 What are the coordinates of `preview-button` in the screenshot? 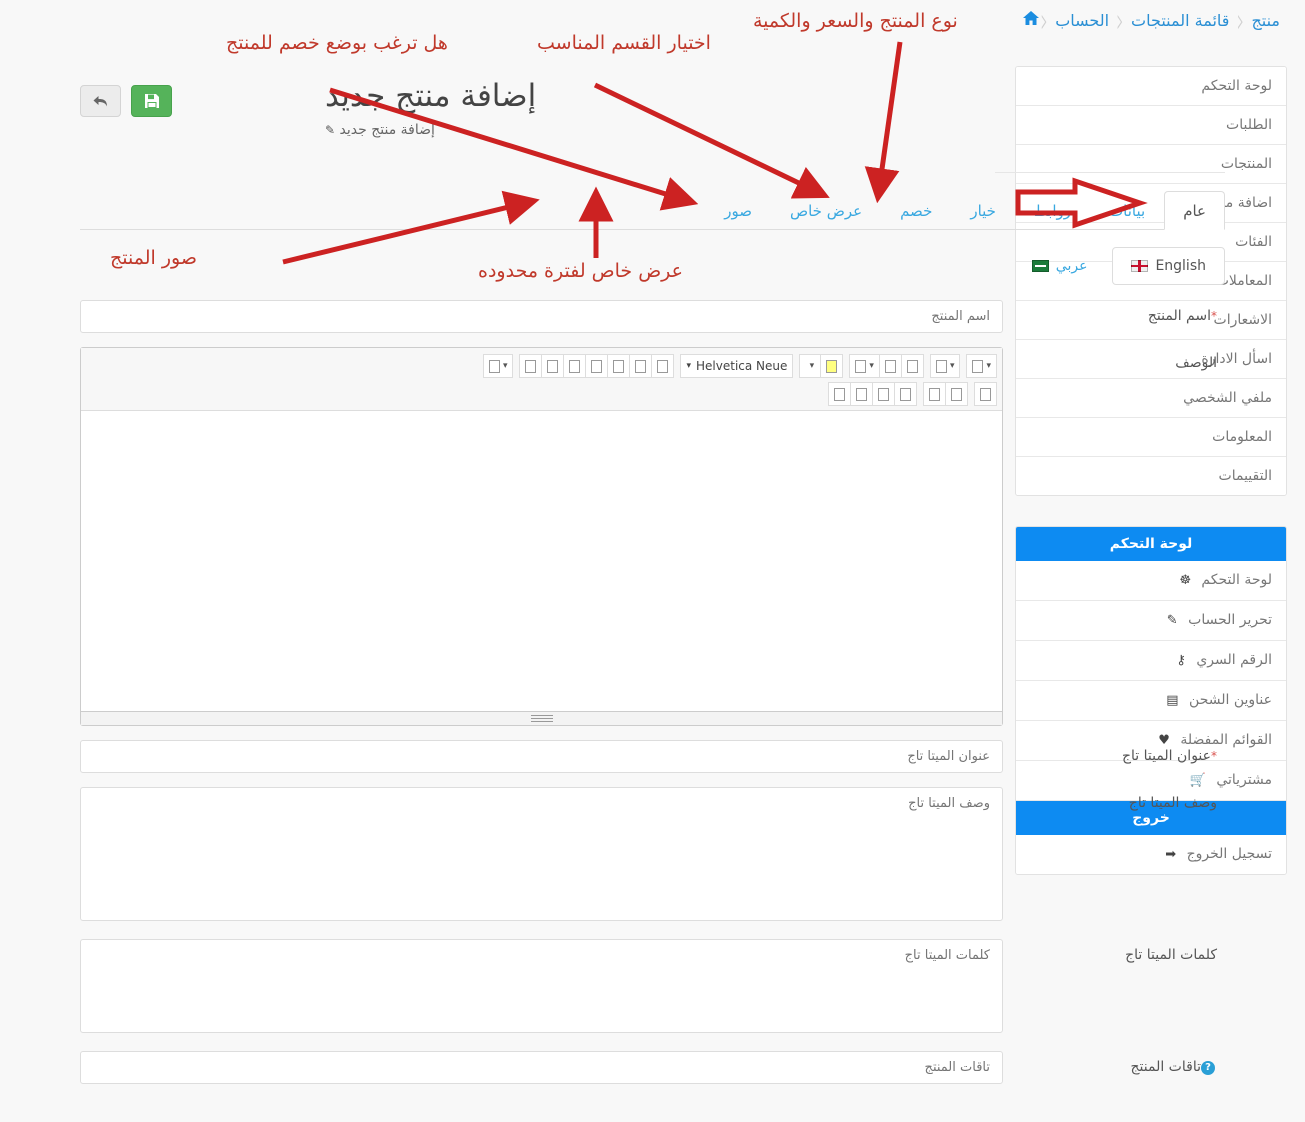 It's located at (957, 394).